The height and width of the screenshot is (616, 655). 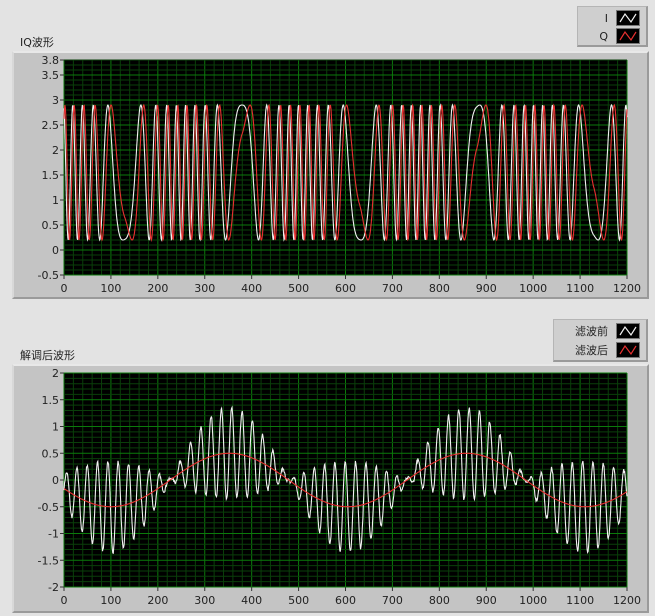 What do you see at coordinates (345, 600) in the screenshot?
I see `x-tick-label: 600` at bounding box center [345, 600].